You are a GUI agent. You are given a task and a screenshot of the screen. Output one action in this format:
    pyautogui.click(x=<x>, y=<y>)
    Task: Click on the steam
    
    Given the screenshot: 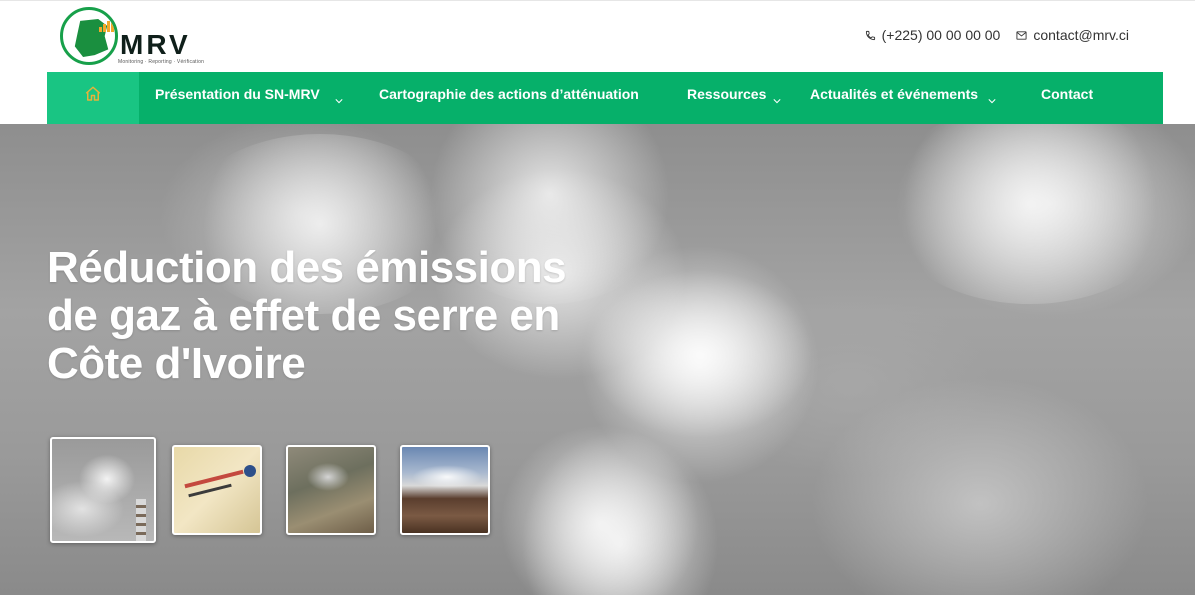 What is the action you would take?
    pyautogui.click(x=447, y=477)
    